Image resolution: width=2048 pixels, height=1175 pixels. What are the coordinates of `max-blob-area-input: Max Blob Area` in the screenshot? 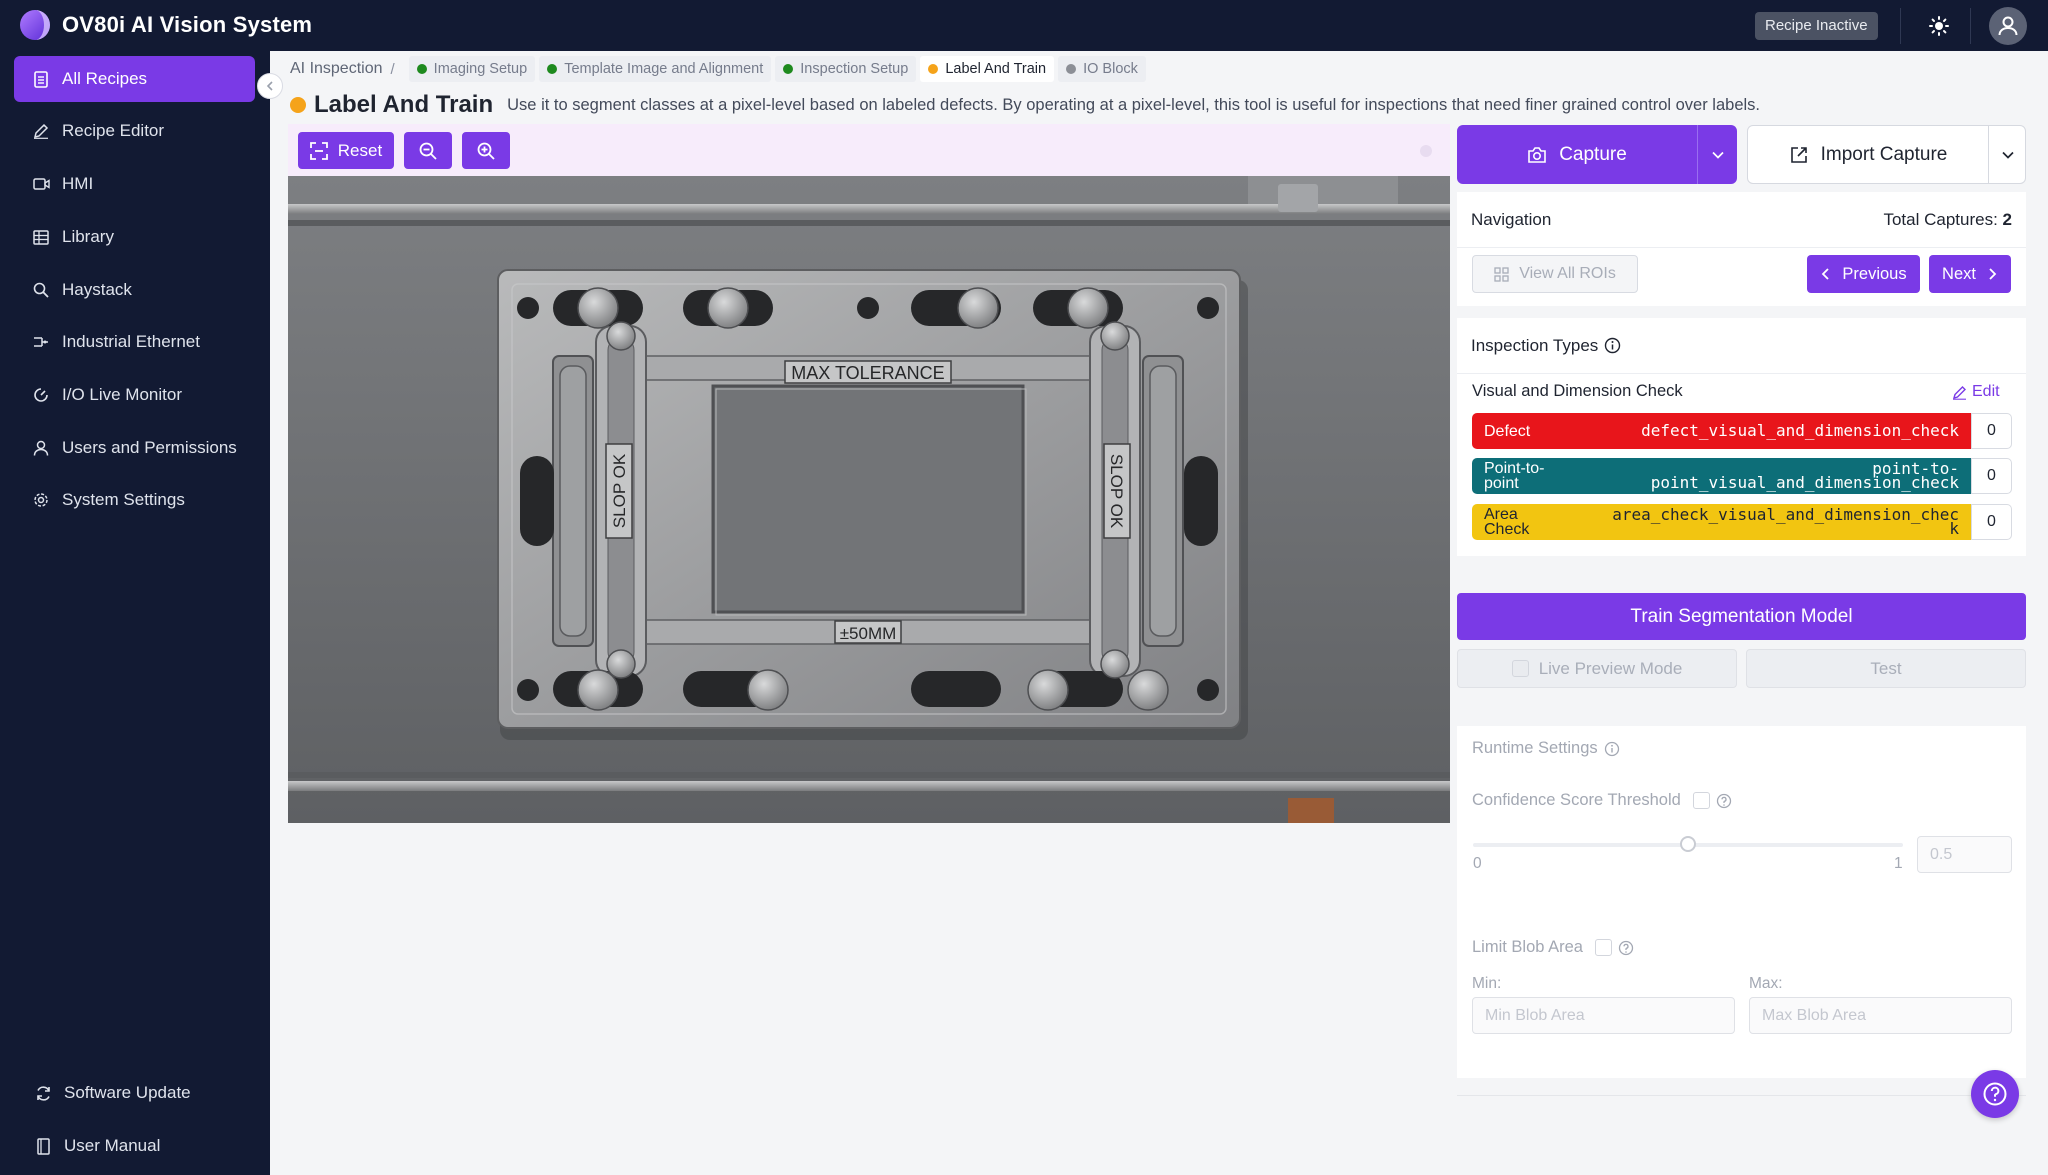 It's located at (1880, 1015).